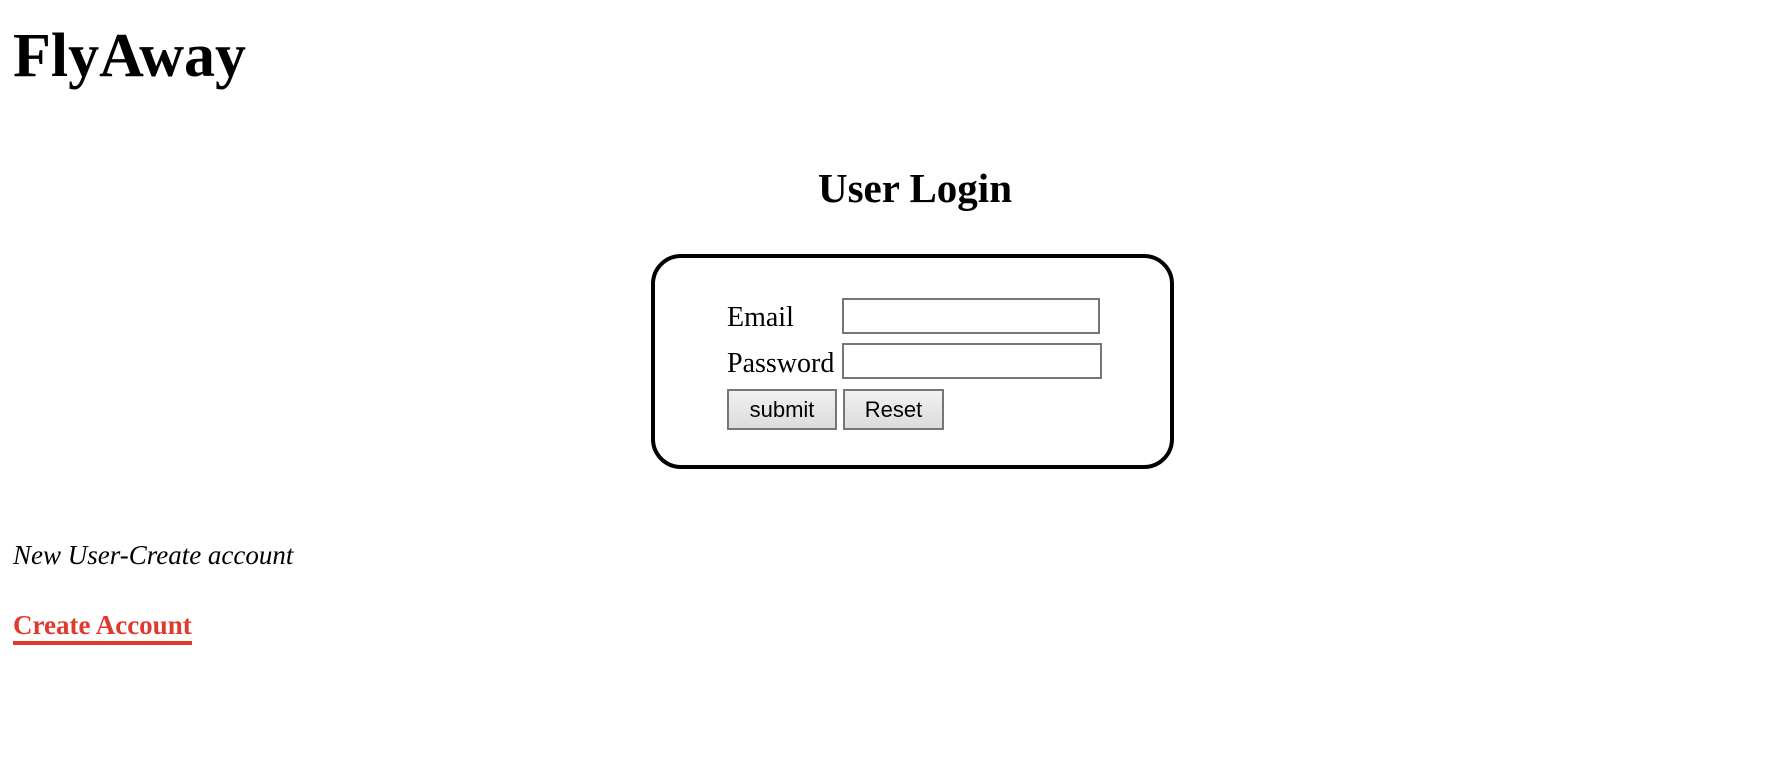 This screenshot has width=1777, height=763. I want to click on email-label: Email, so click(760, 317).